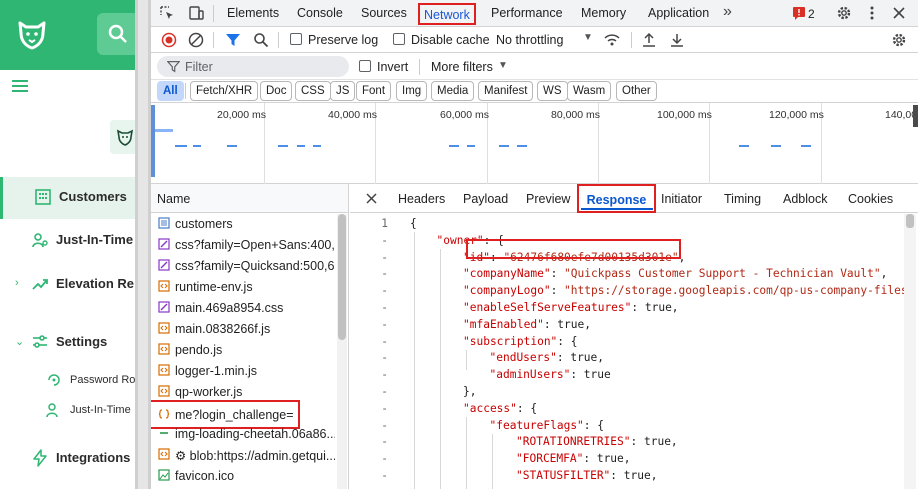 The height and width of the screenshot is (489, 918). What do you see at coordinates (412, 91) in the screenshot?
I see `type-filter-img: Img` at bounding box center [412, 91].